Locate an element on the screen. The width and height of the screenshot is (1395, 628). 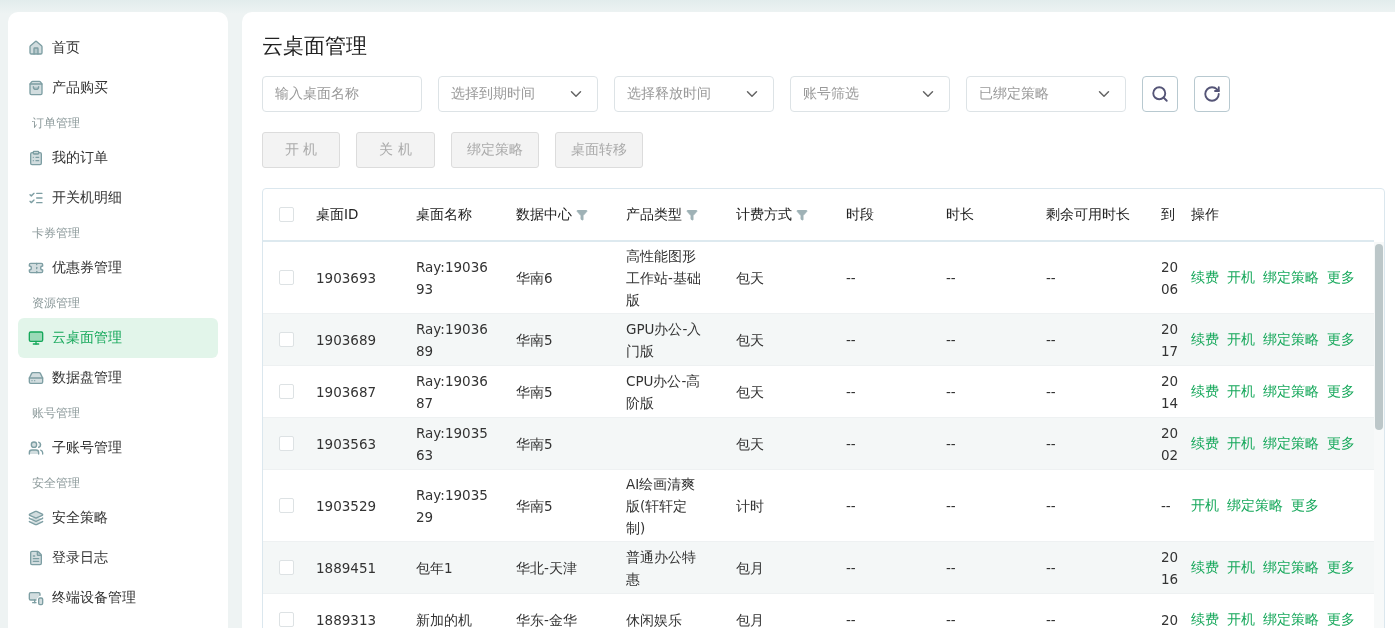
scrollbar is located at coordinates (1379, 435).